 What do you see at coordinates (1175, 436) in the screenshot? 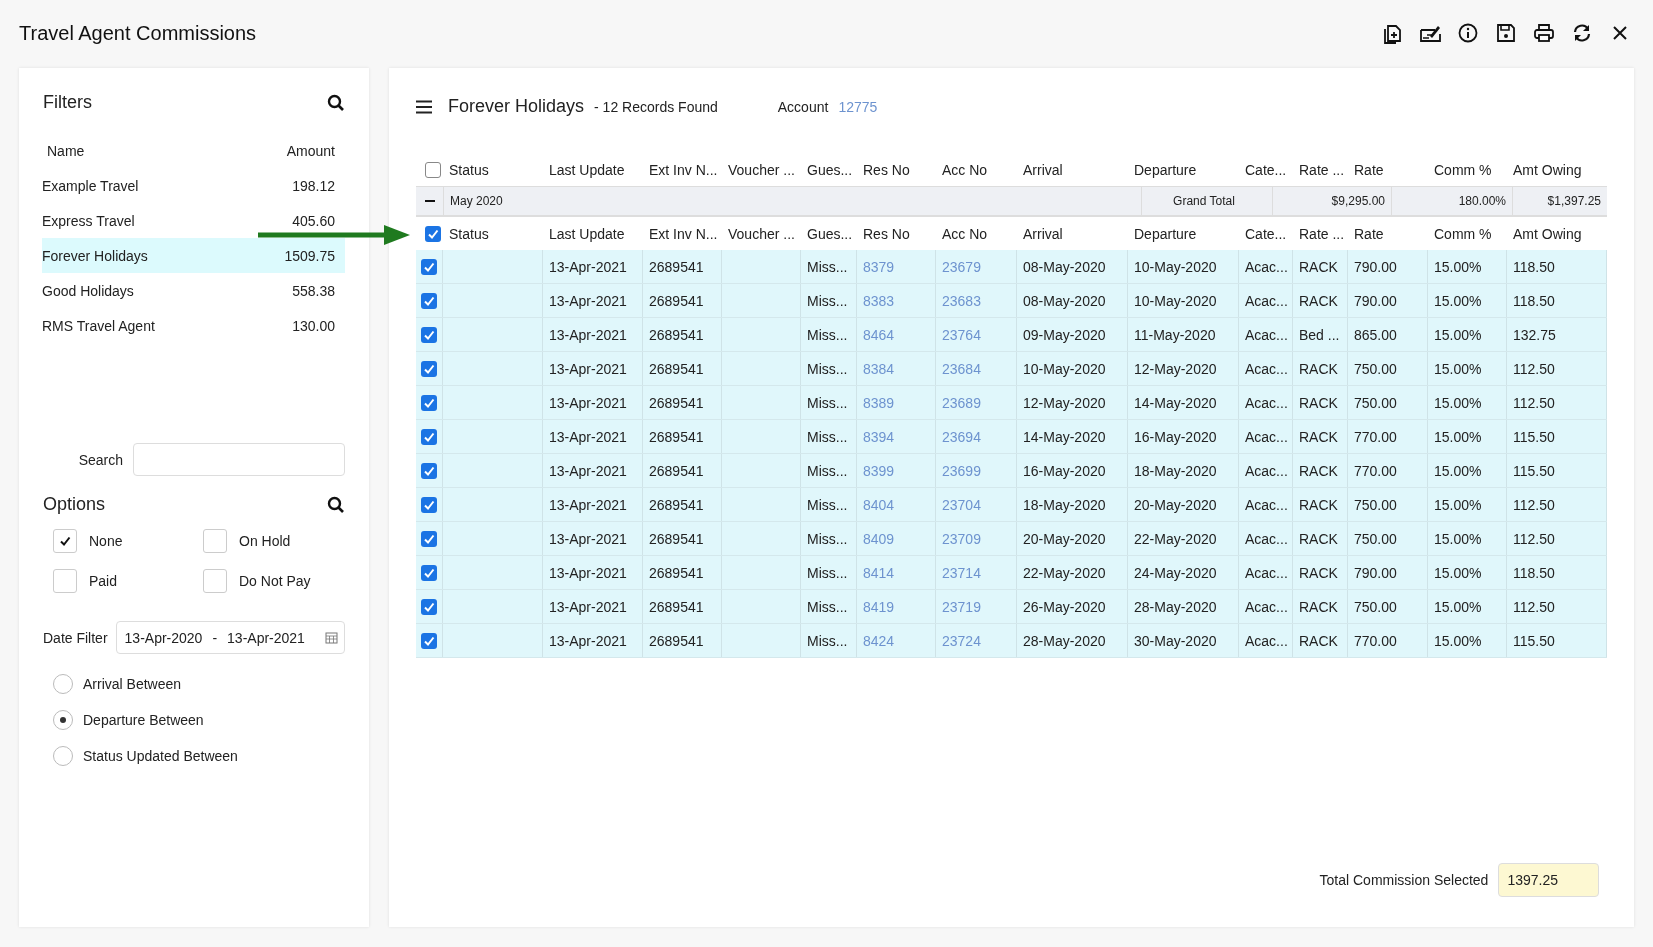
I see `table-cell: 16-May-2020` at bounding box center [1175, 436].